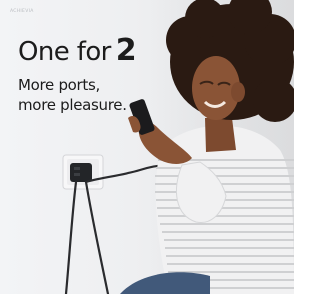  Describe the element at coordinates (165, 283) in the screenshot. I see `jeans` at that location.